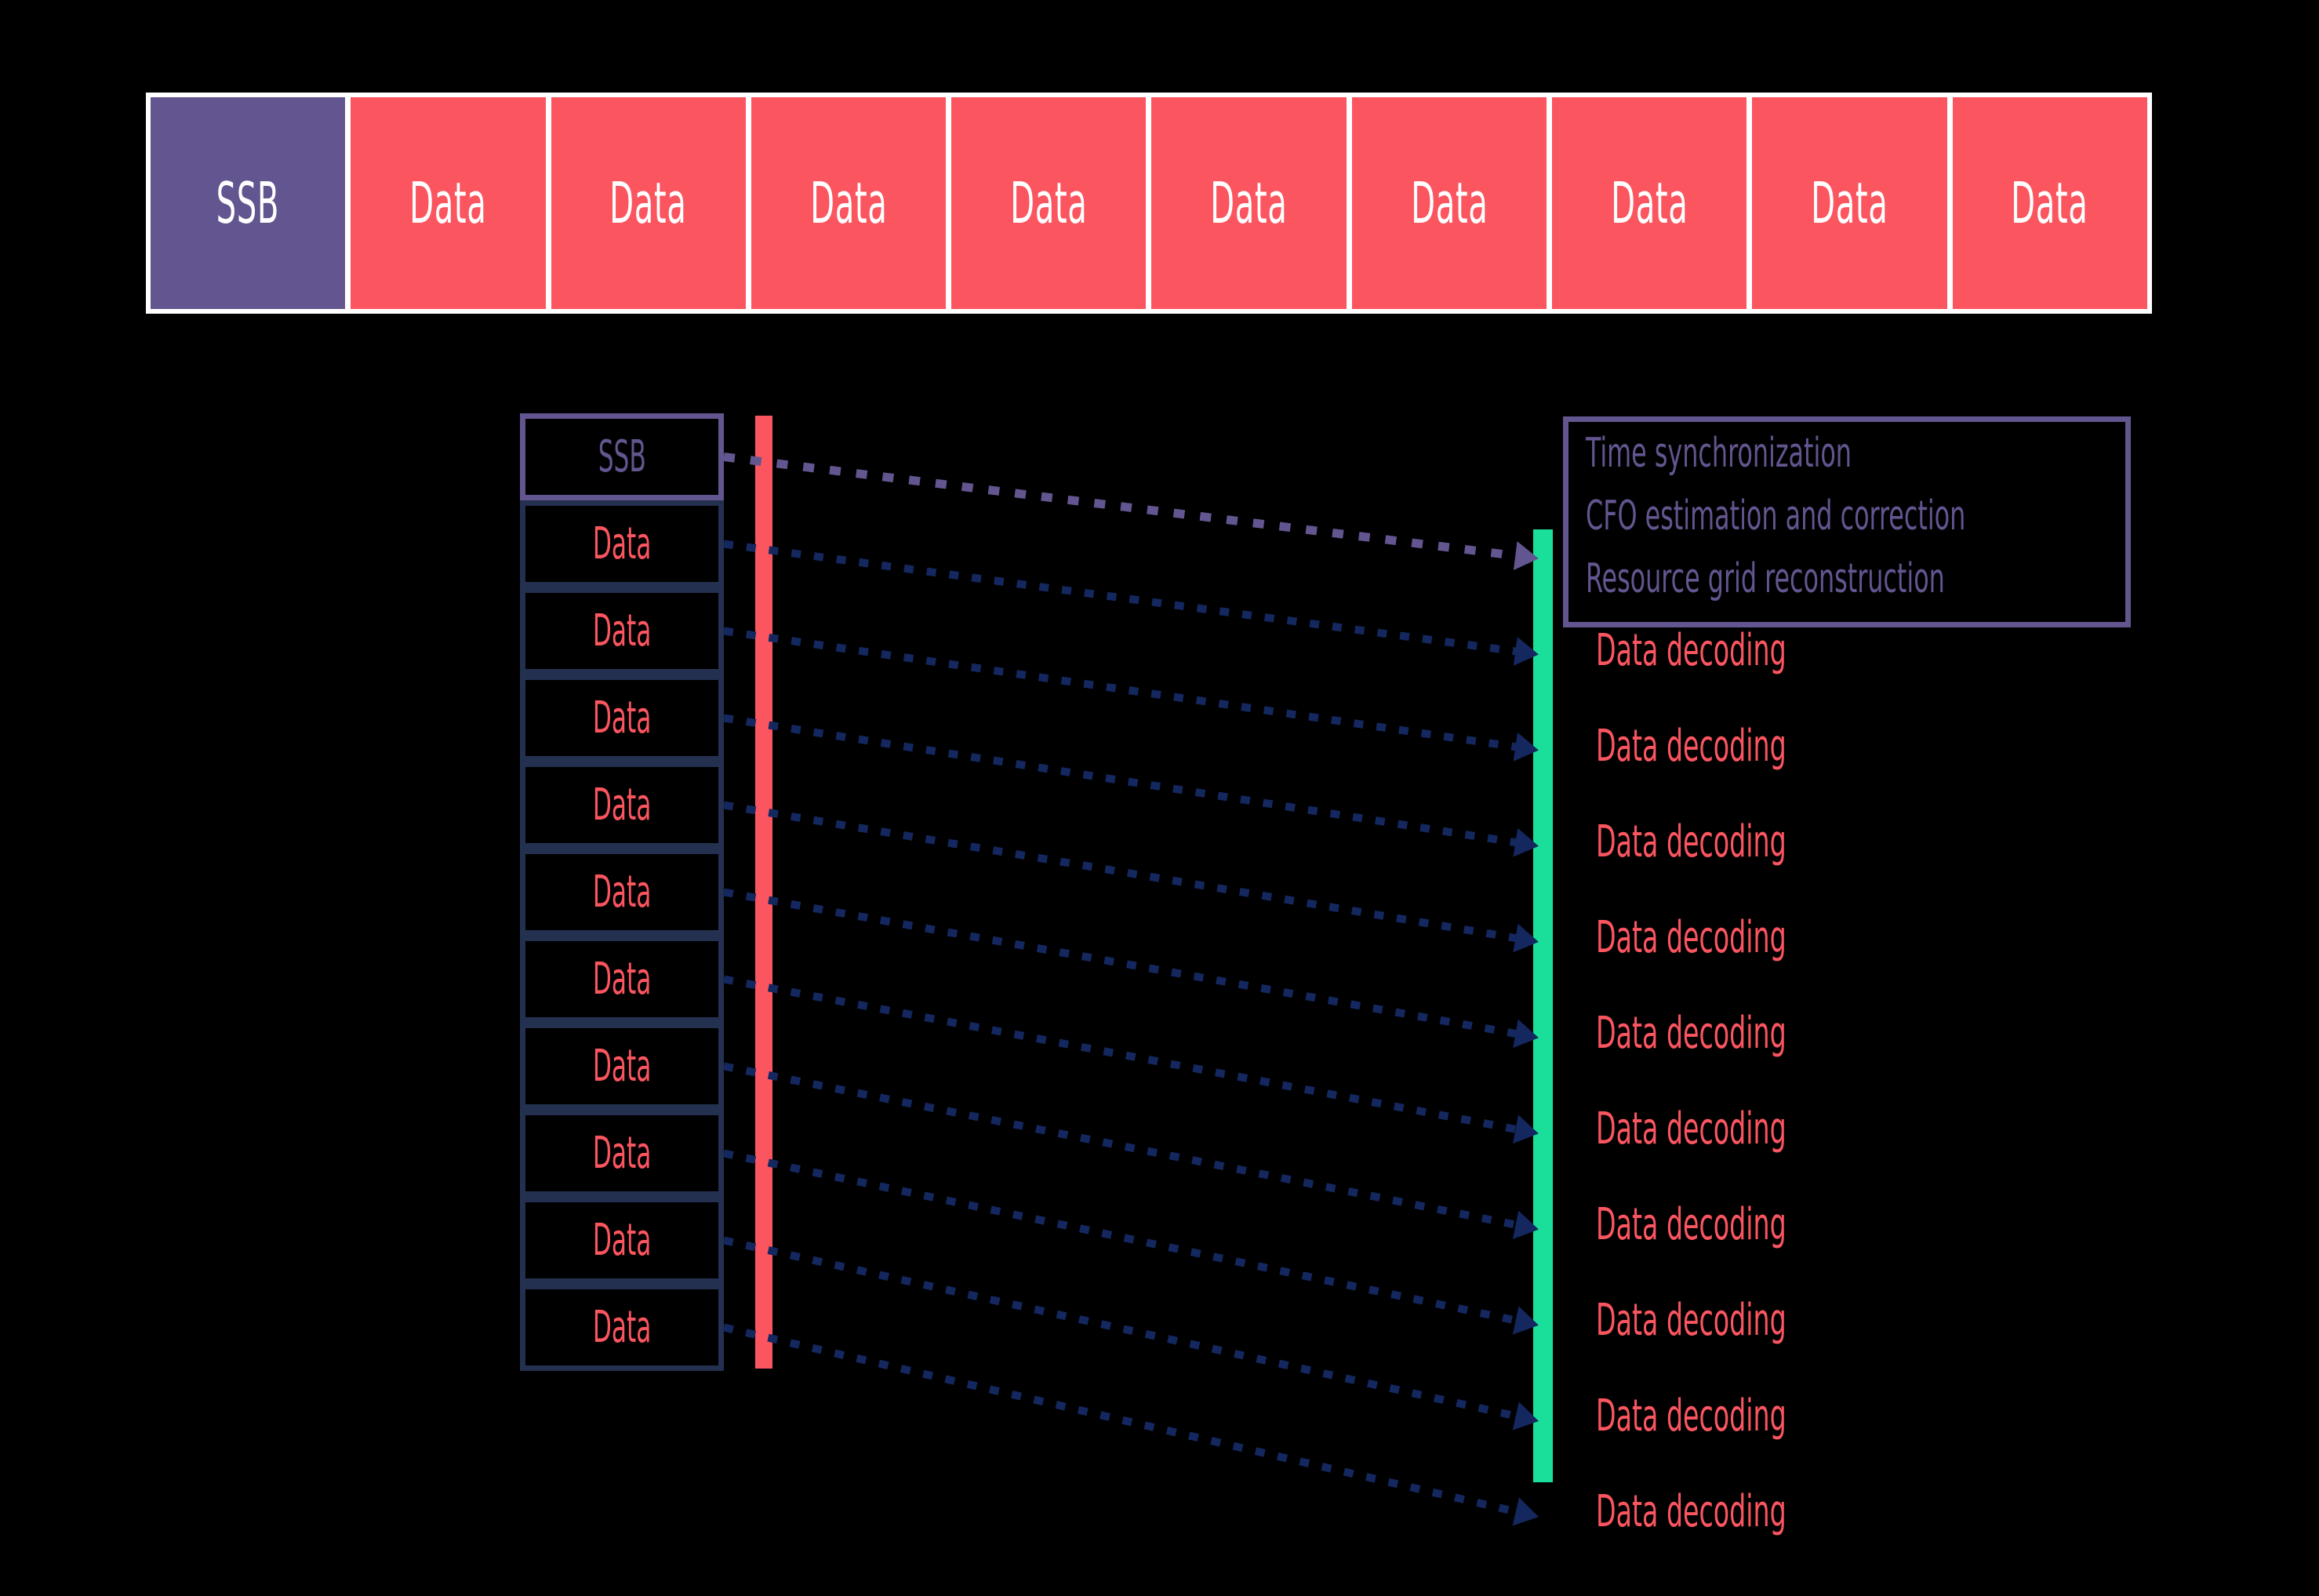  Describe the element at coordinates (1543, 1005) in the screenshot. I see `receiver-timeline-bar` at that location.